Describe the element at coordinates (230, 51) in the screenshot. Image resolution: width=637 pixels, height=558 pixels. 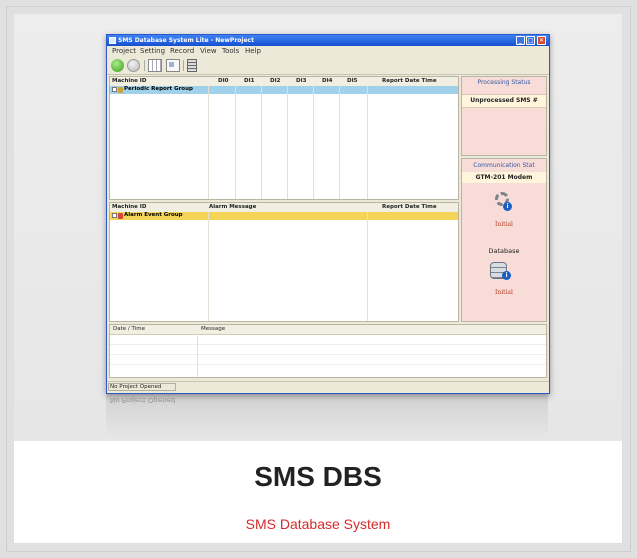
I see `menu-tools: Tools` at that location.